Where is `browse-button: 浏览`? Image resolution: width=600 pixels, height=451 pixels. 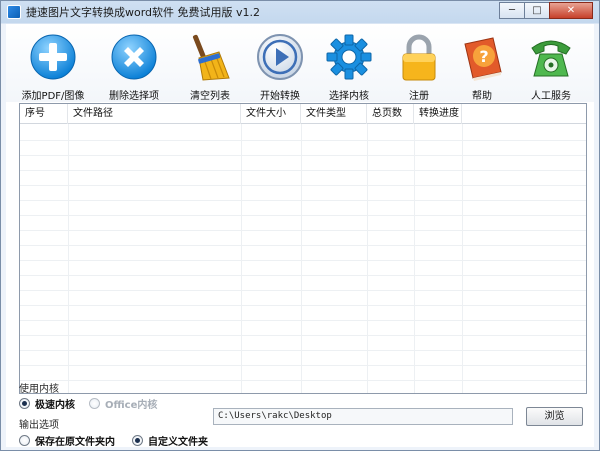 browse-button: 浏览 is located at coordinates (554, 416).